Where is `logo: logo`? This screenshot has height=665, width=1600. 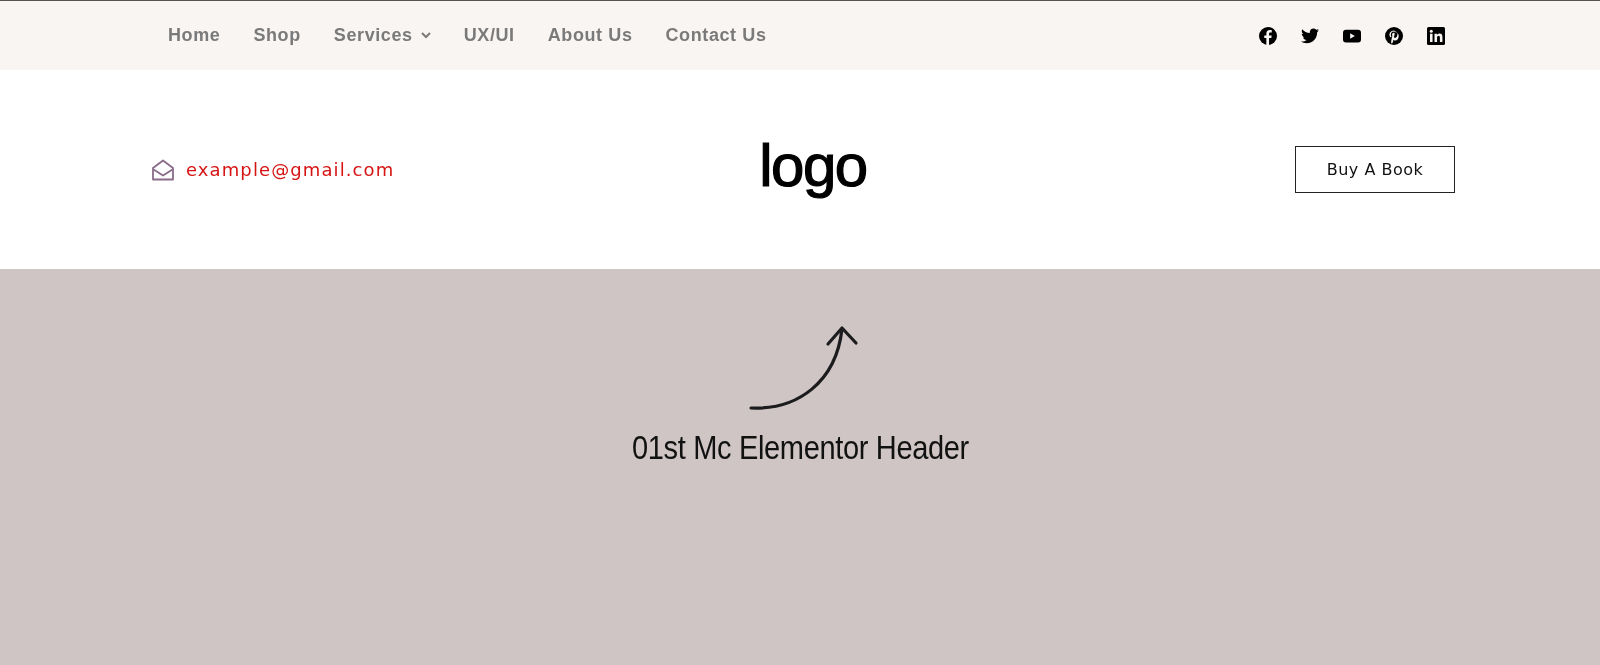 logo: logo is located at coordinates (813, 169).